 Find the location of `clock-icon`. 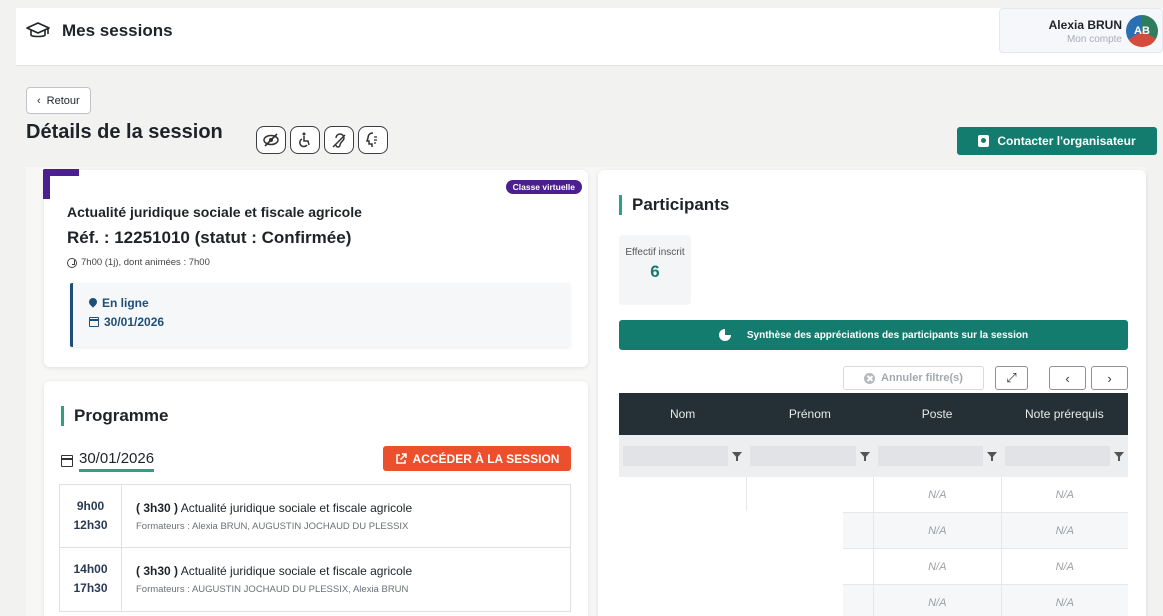

clock-icon is located at coordinates (72, 262).